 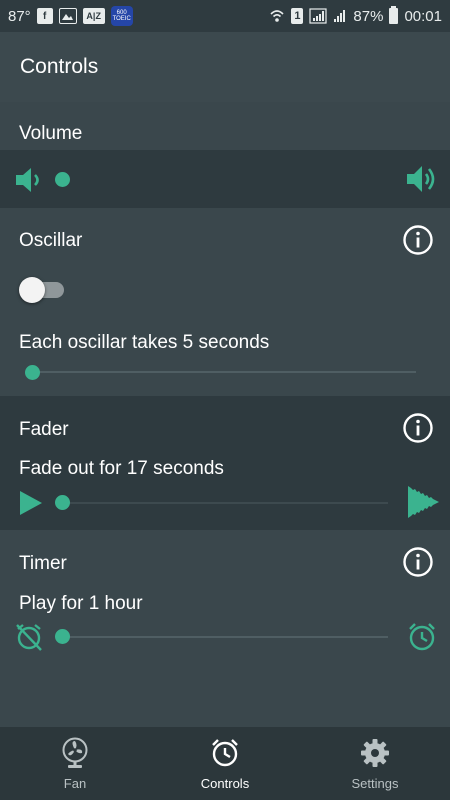 I want to click on facebook-notification-icon: f, so click(x=44, y=16).